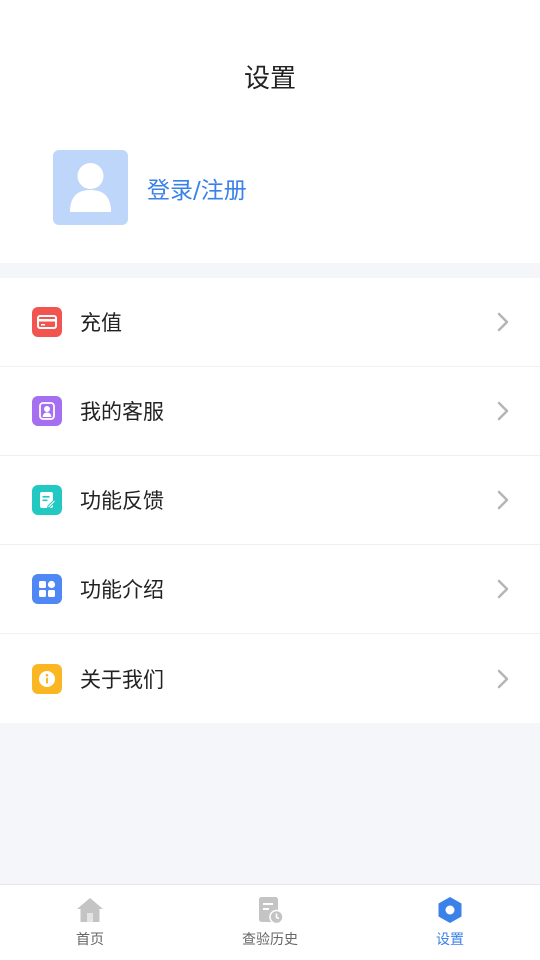  I want to click on apps-icon, so click(47, 589).